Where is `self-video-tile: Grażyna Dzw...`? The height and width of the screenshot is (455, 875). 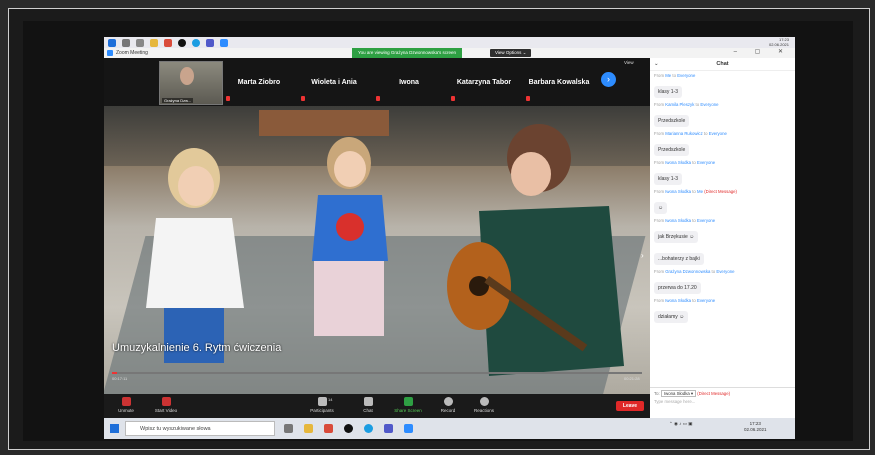 self-video-tile: Grażyna Dzw... is located at coordinates (191, 83).